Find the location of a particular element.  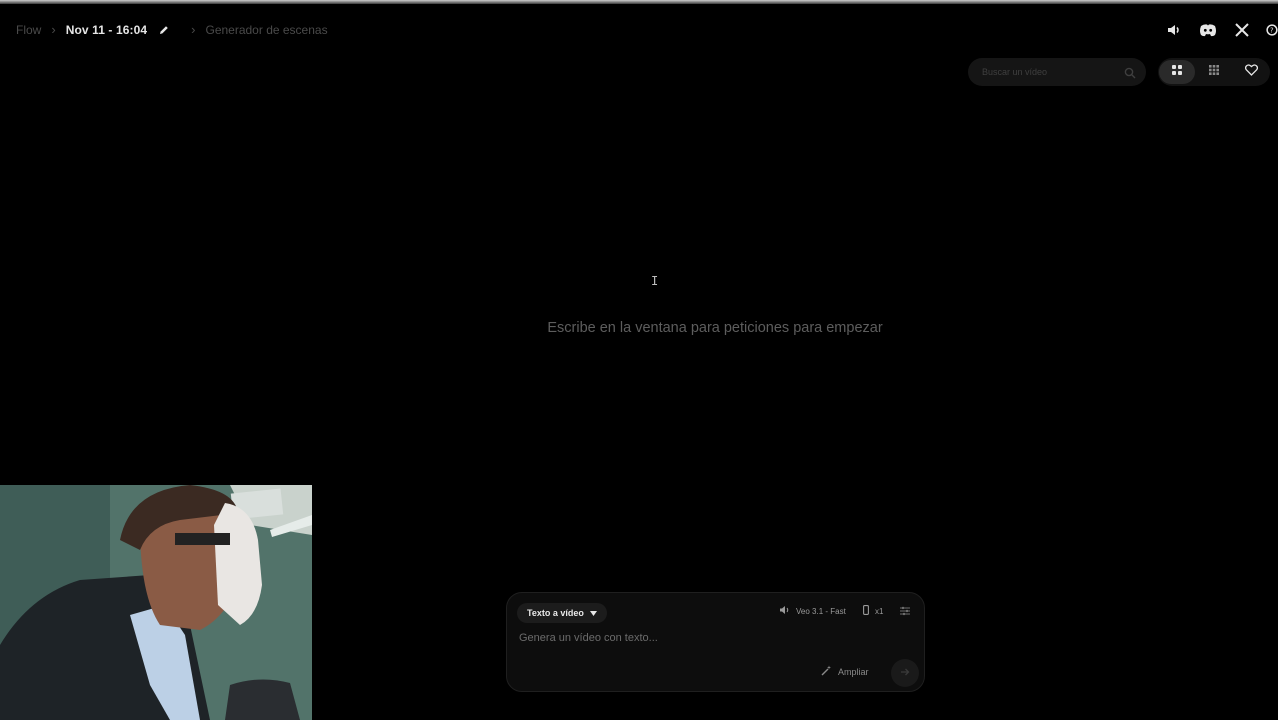

breadcrumb-section: Generador de escenas is located at coordinates (266, 30).